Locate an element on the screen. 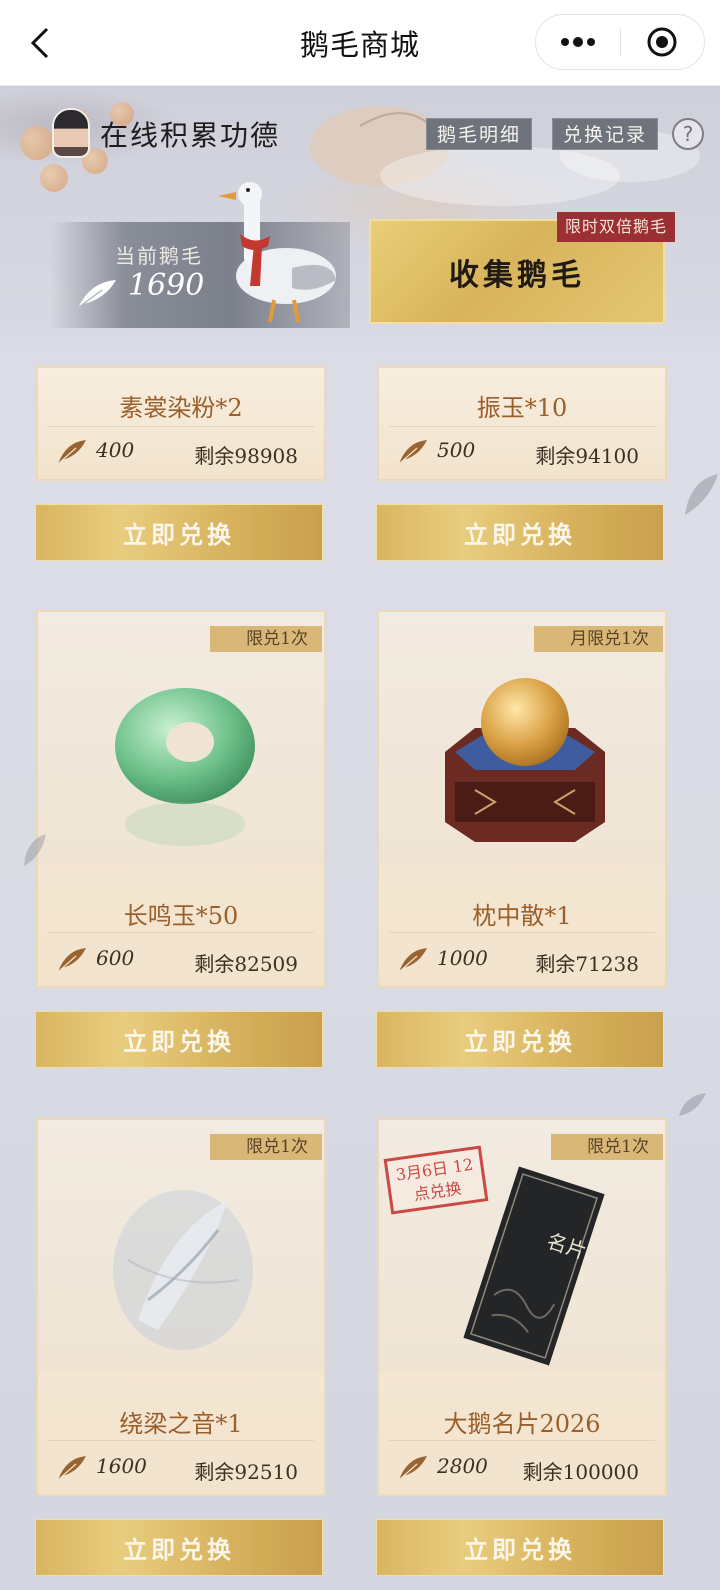 The height and width of the screenshot is (1590, 720). item-stock: 剩余92510 is located at coordinates (246, 1472).